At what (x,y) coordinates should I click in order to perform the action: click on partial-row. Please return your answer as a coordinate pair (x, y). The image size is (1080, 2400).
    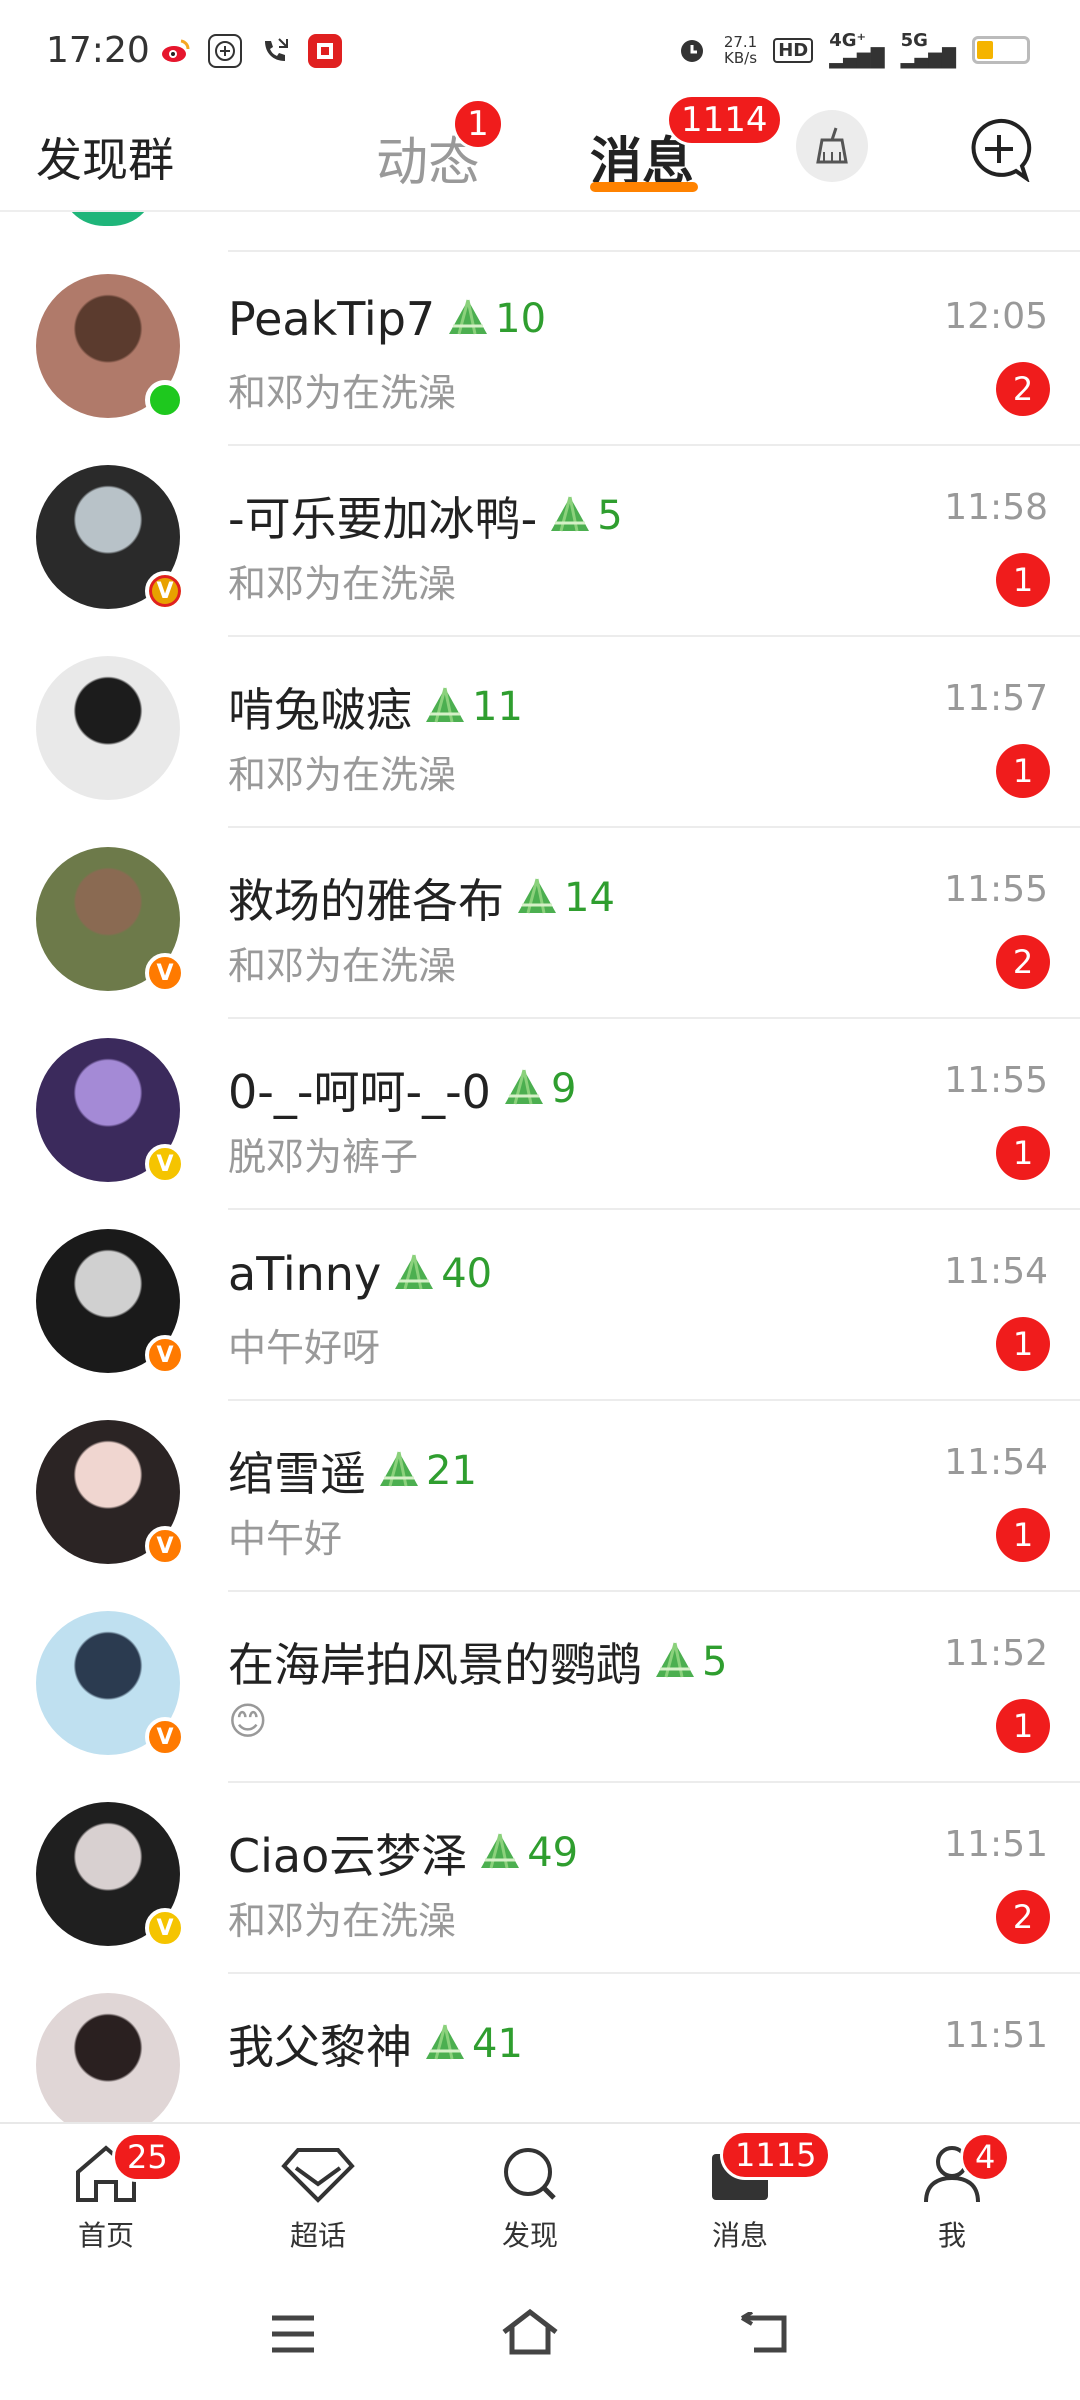
    Looking at the image, I should click on (540, 232).